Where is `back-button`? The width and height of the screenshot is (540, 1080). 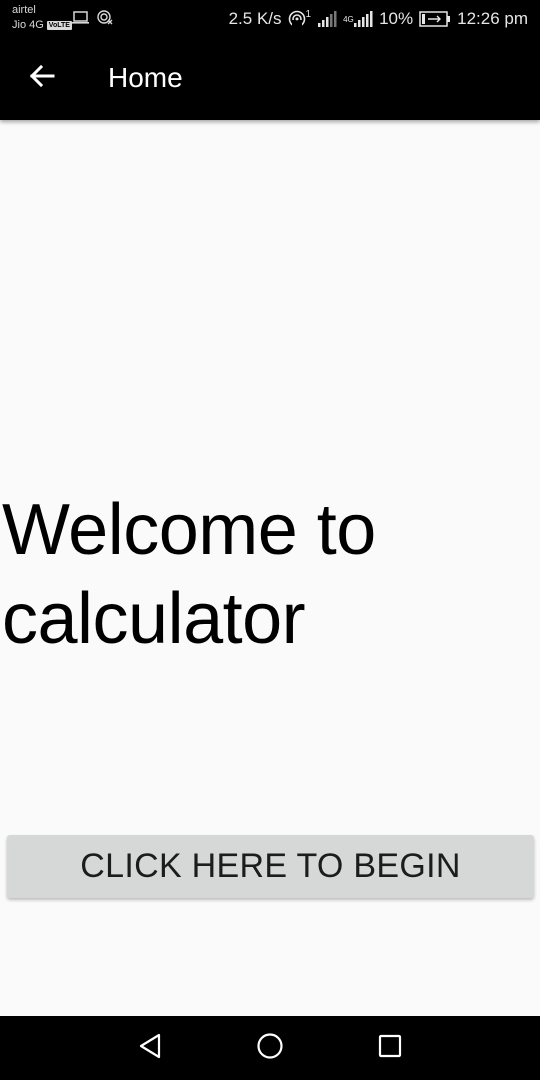 back-button is located at coordinates (42, 78).